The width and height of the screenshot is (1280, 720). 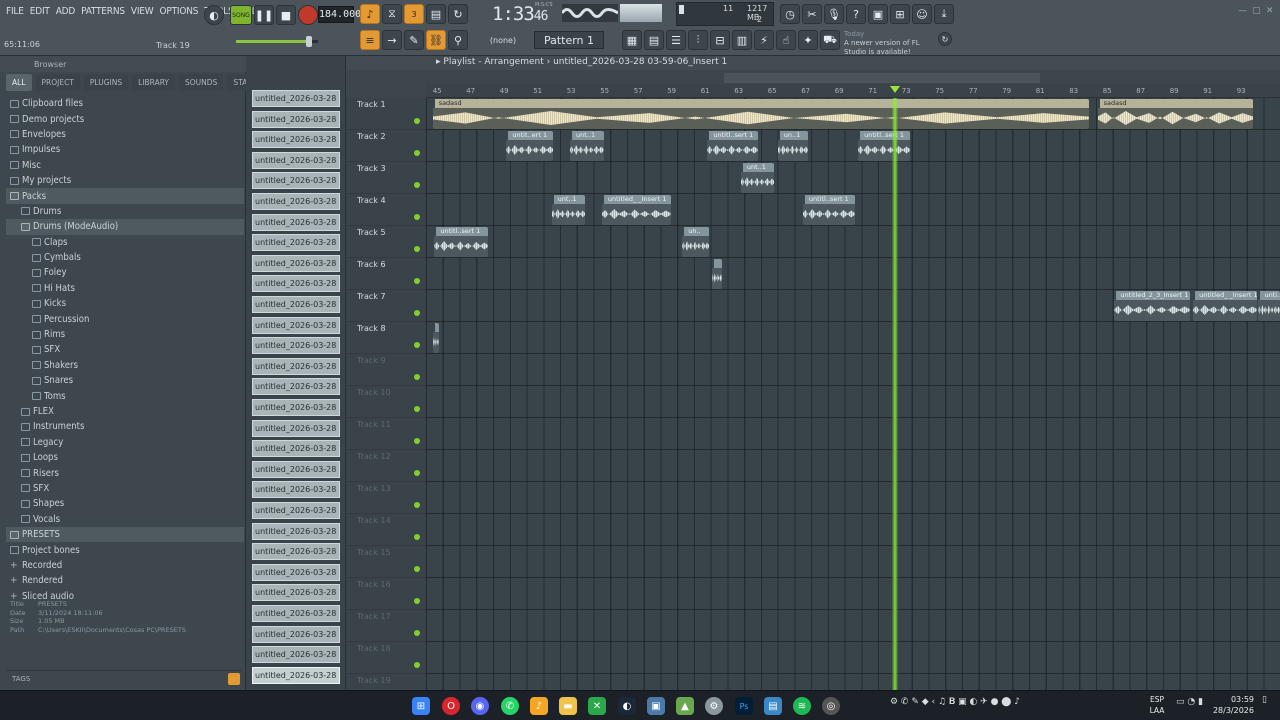 What do you see at coordinates (125, 565) in the screenshot?
I see `tree-item: + Recorded` at bounding box center [125, 565].